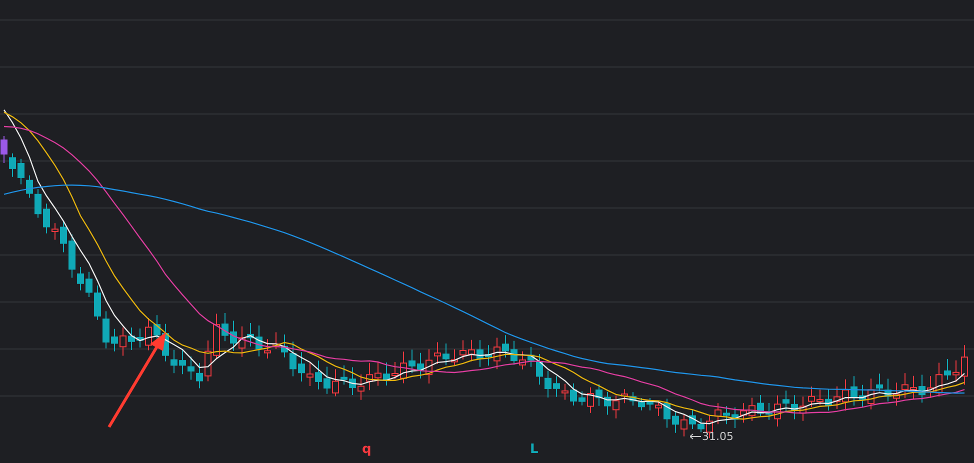  Describe the element at coordinates (695, 436) in the screenshot. I see `left-arrow-icon` at that location.